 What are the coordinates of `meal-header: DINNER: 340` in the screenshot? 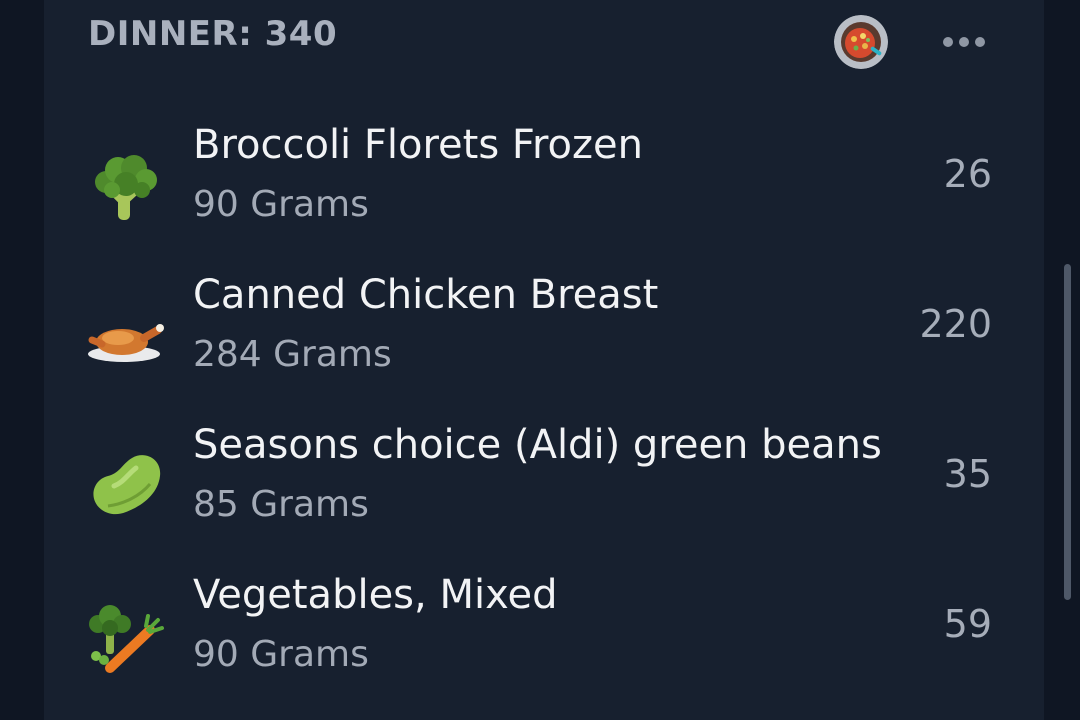 It's located at (212, 34).